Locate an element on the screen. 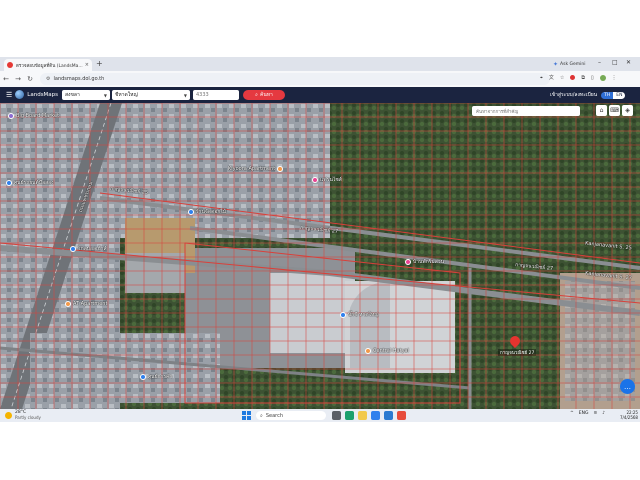 The width and height of the screenshot is (640, 480). close-tab-icon: × is located at coordinates (87, 65).